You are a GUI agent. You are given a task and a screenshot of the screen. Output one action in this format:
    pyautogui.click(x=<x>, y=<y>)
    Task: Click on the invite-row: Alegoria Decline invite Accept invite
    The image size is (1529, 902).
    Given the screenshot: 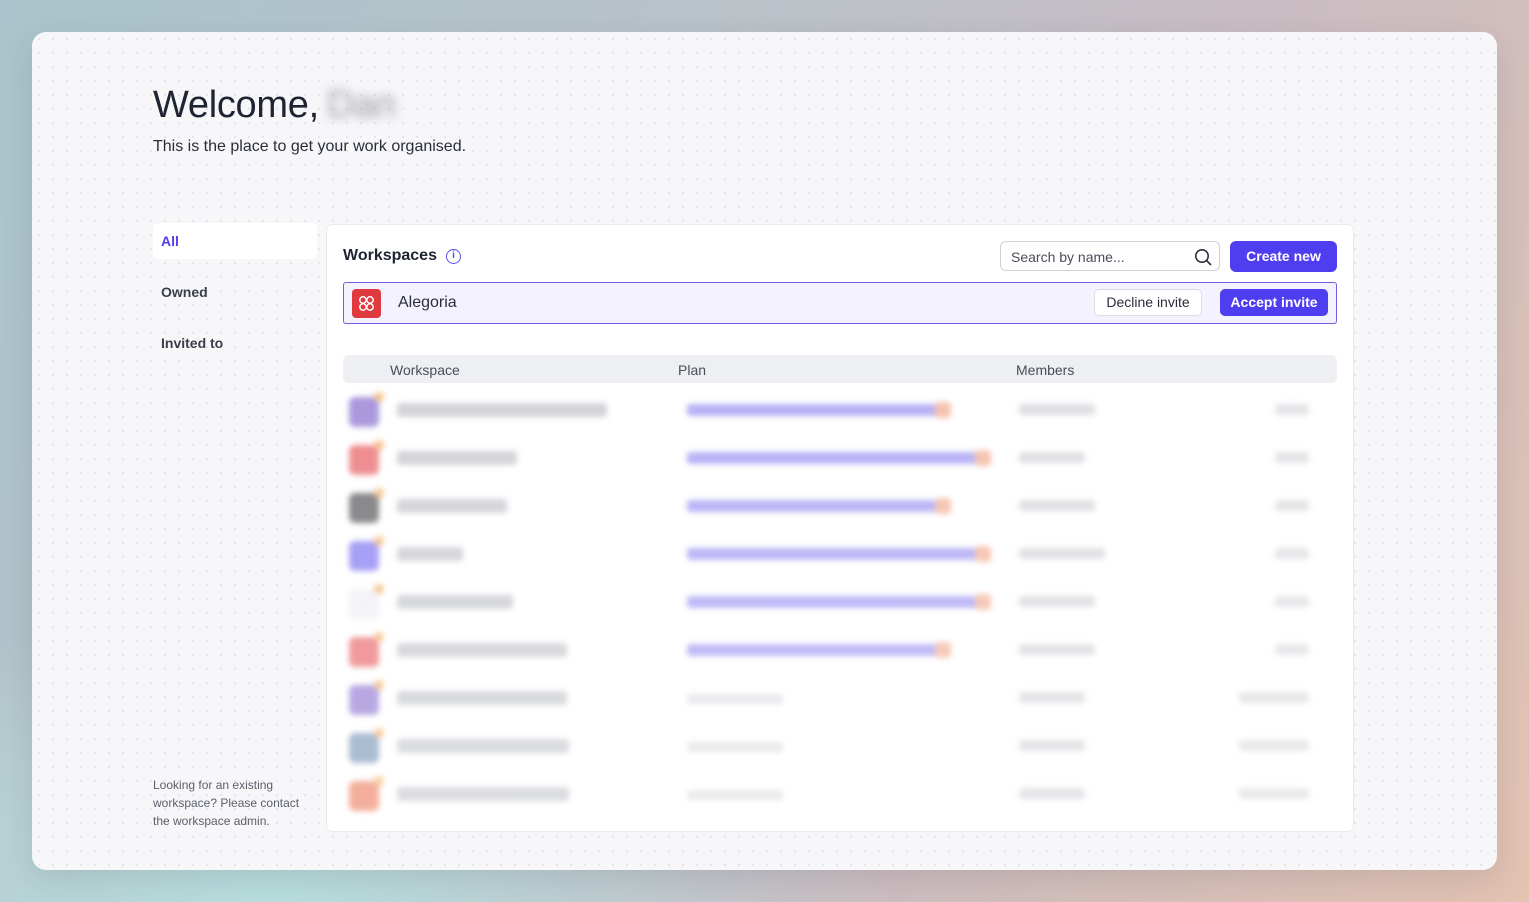 What is the action you would take?
    pyautogui.click(x=840, y=303)
    